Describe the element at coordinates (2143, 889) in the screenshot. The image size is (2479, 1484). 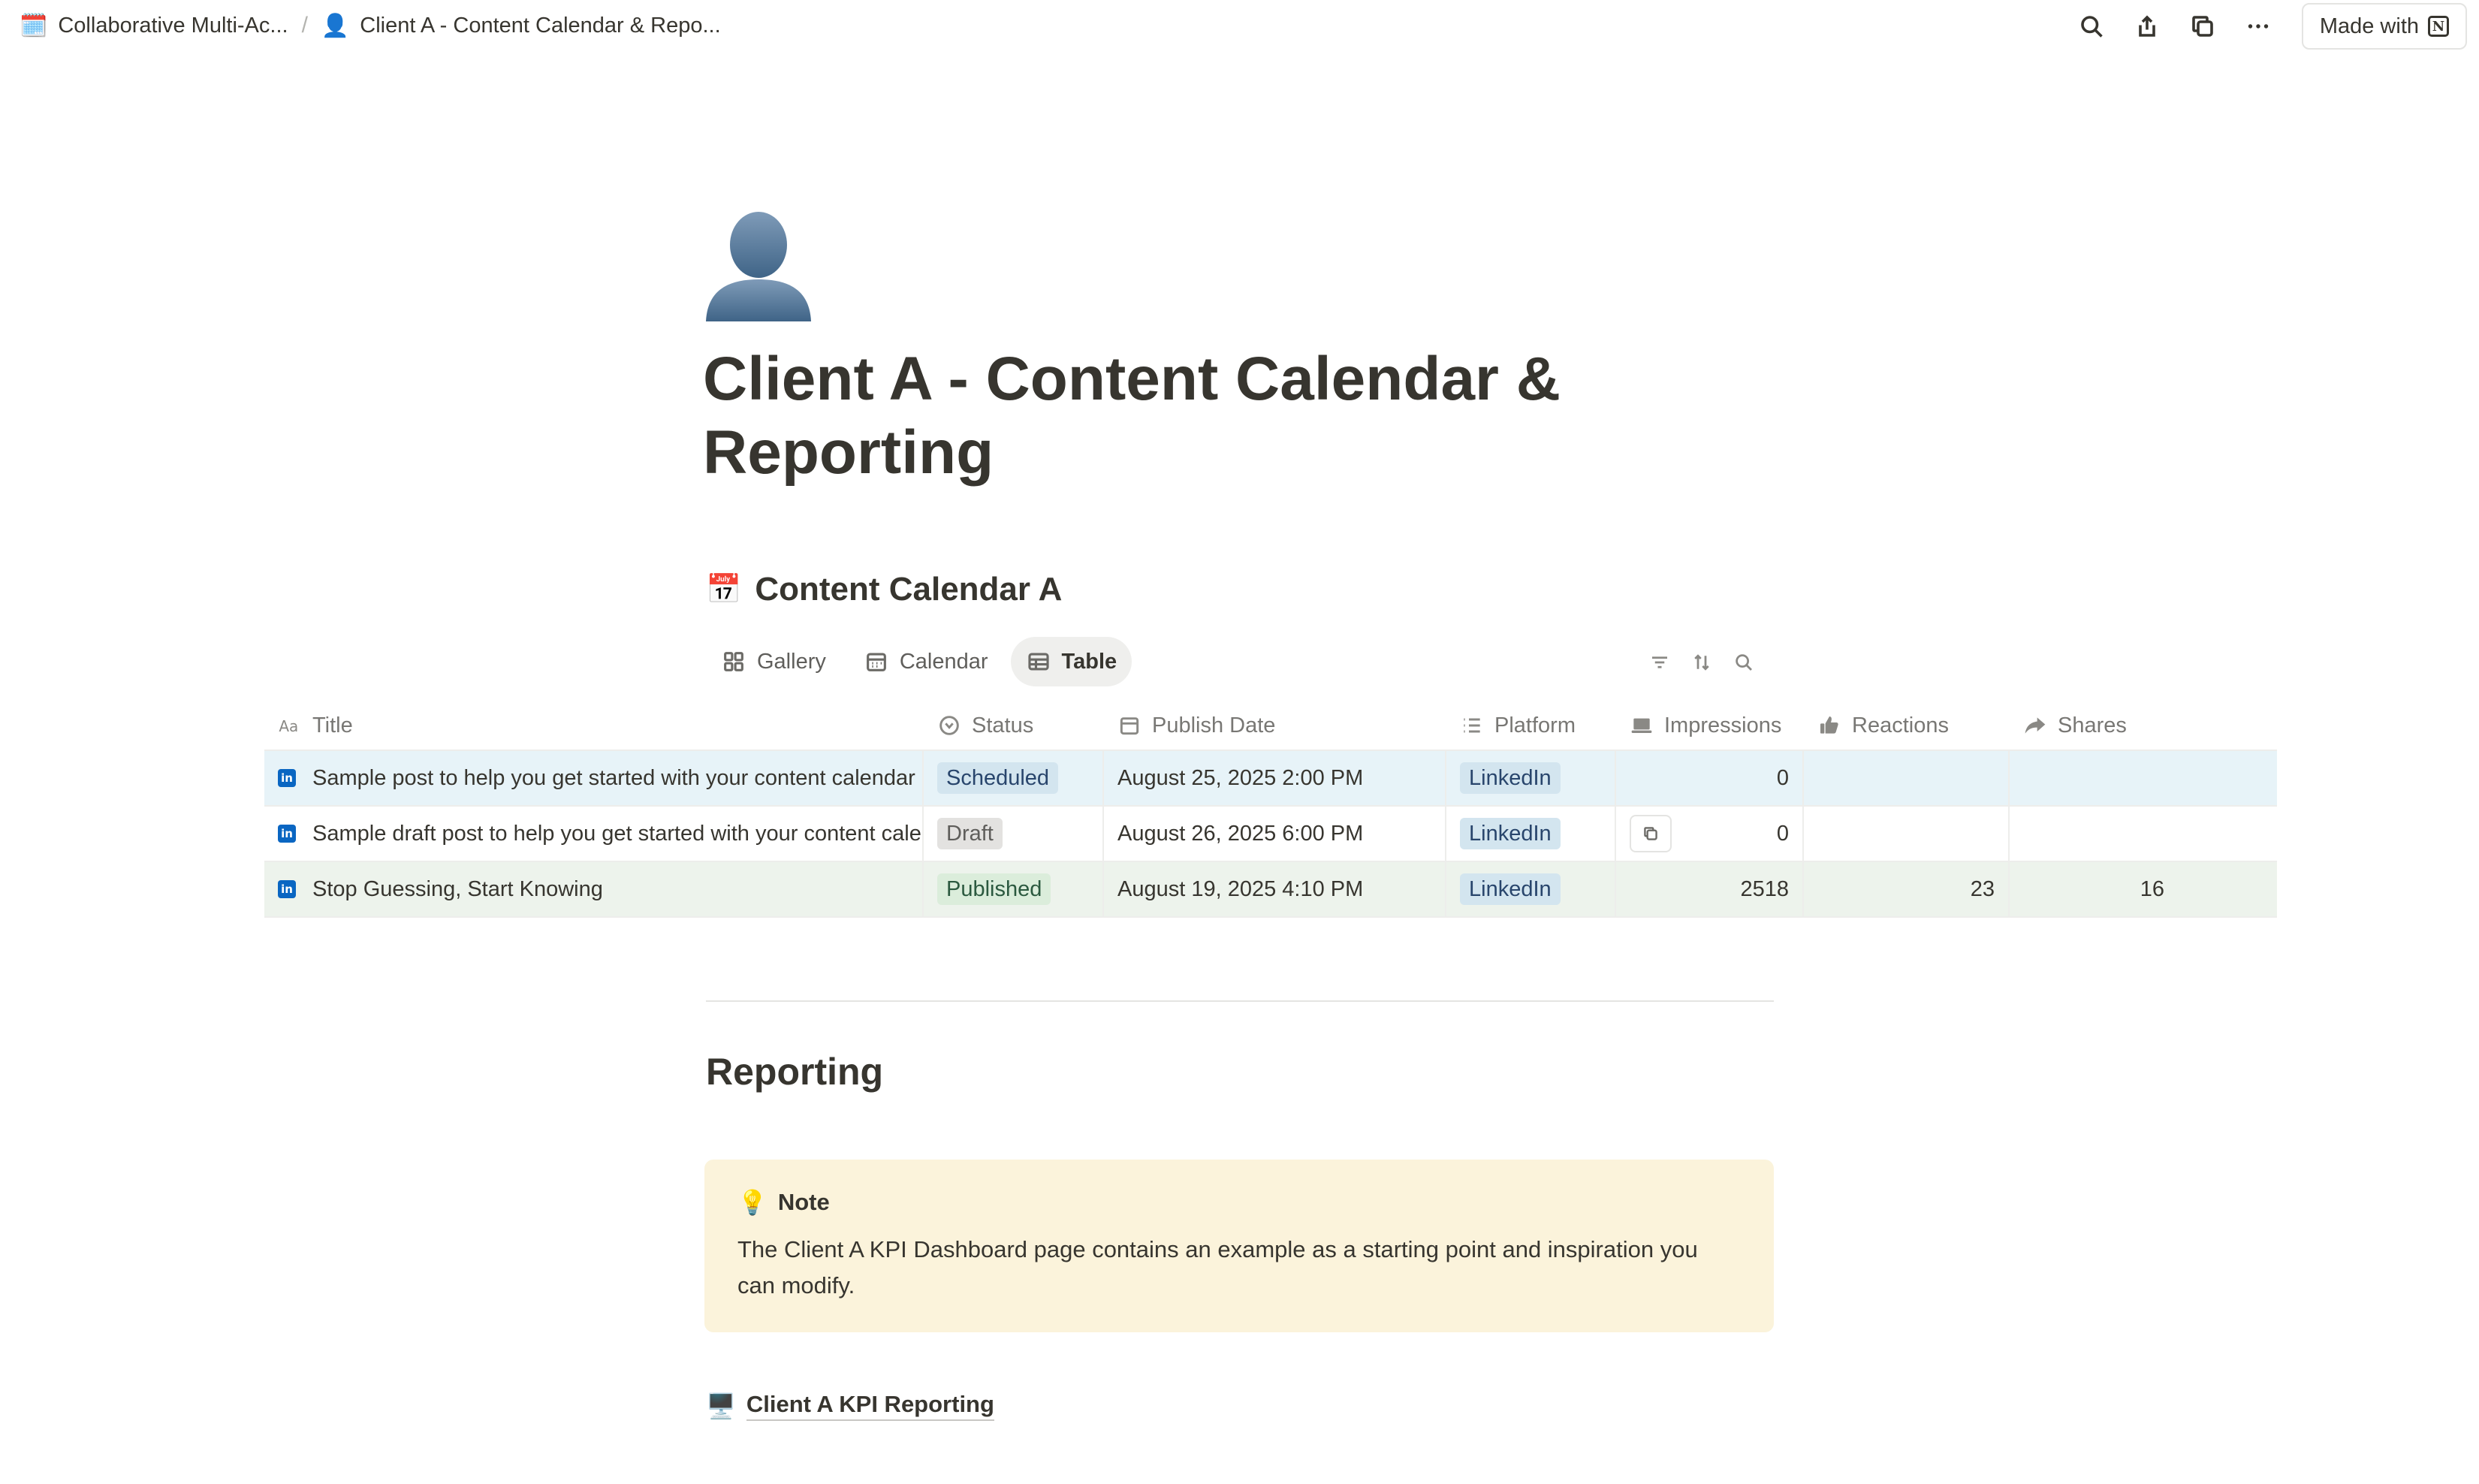
I see `shares-cell: 16` at that location.